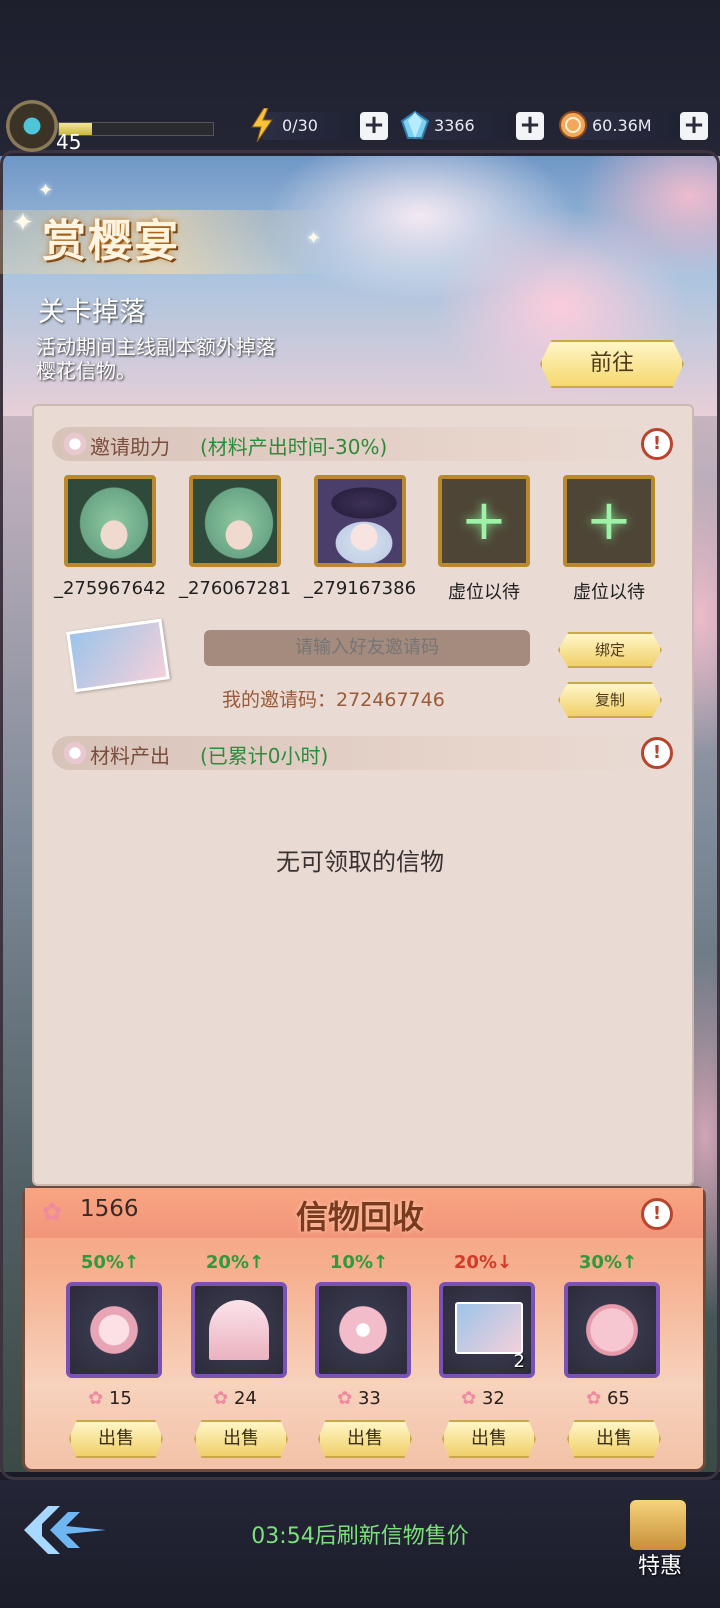 The image size is (720, 1608). I want to click on goto-button: 前往, so click(612, 364).